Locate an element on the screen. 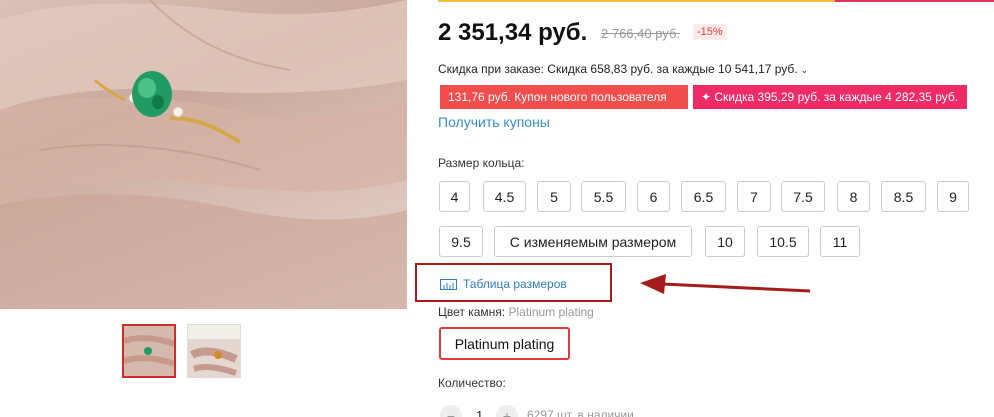  quantity-label: Количество: is located at coordinates (472, 383).